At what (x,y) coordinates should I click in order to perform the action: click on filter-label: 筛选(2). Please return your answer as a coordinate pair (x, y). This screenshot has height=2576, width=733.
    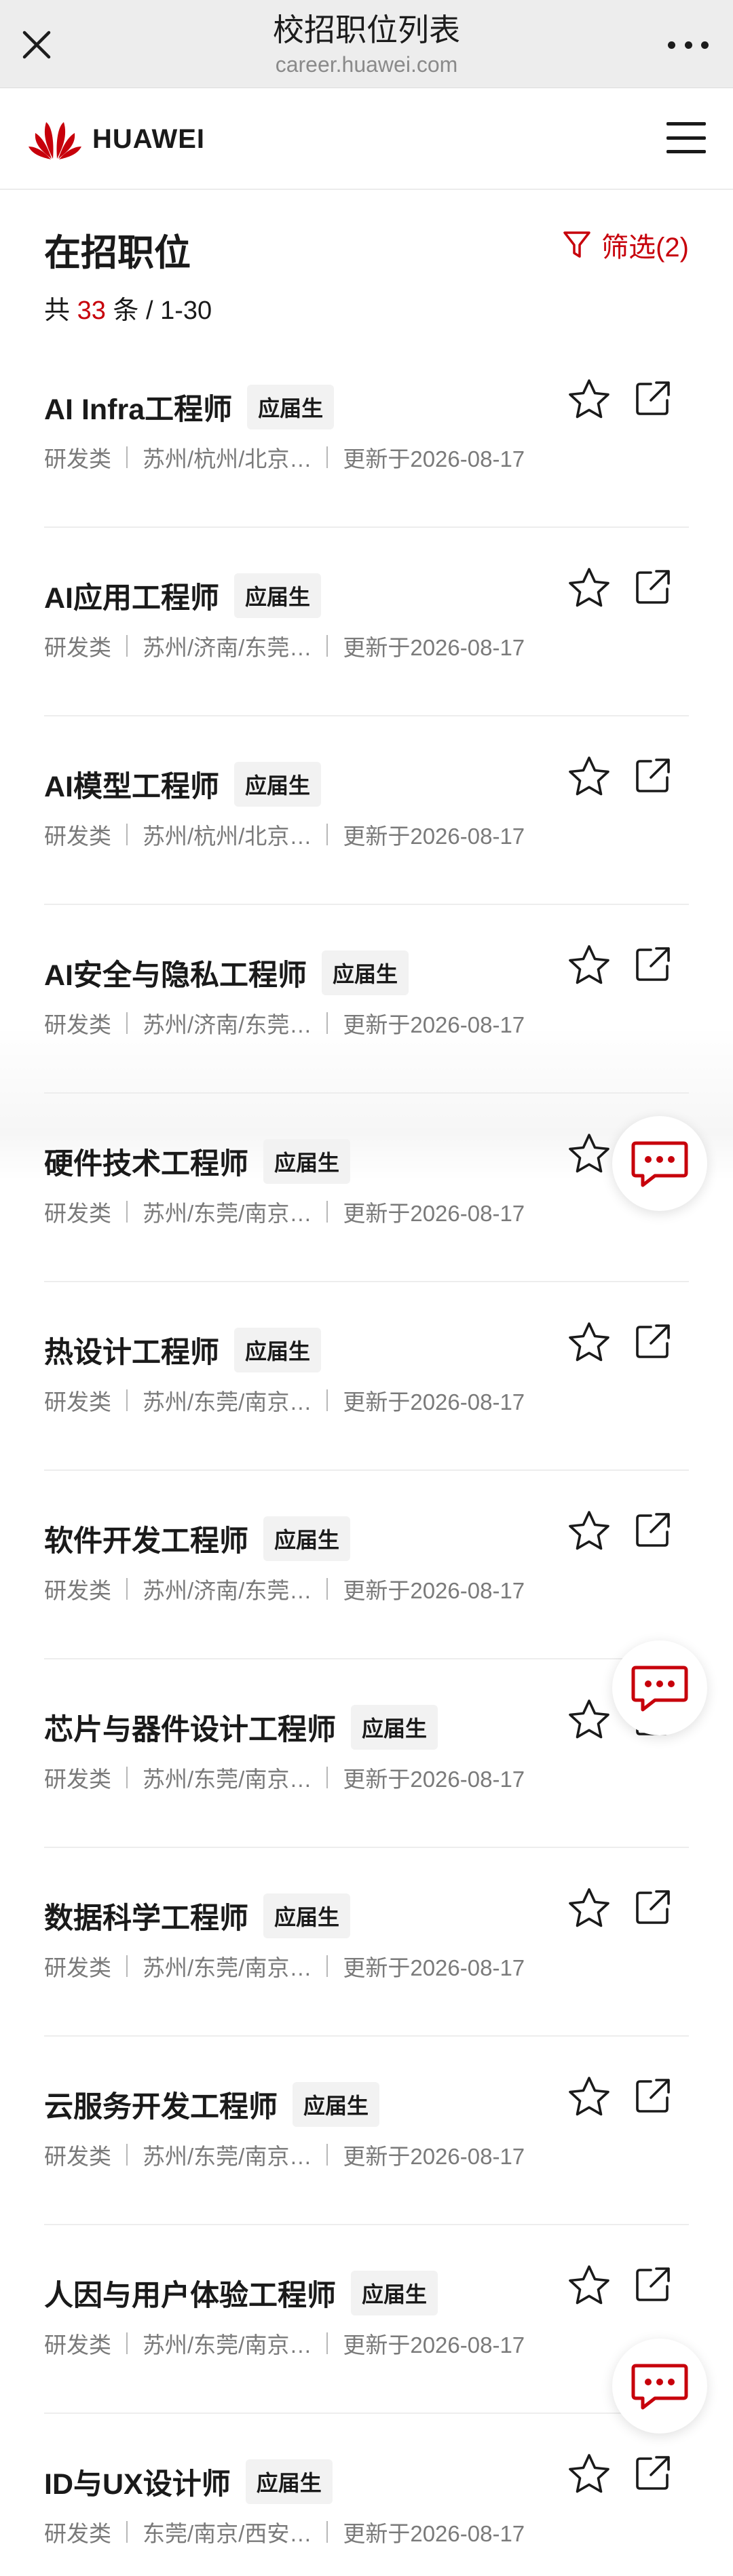
    Looking at the image, I should click on (645, 248).